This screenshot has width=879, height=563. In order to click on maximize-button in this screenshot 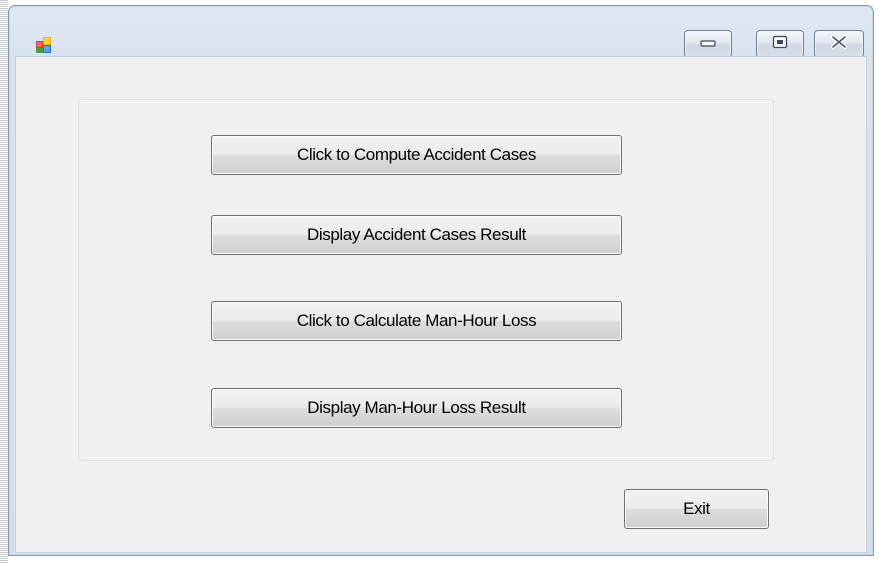, I will do `click(780, 44)`.